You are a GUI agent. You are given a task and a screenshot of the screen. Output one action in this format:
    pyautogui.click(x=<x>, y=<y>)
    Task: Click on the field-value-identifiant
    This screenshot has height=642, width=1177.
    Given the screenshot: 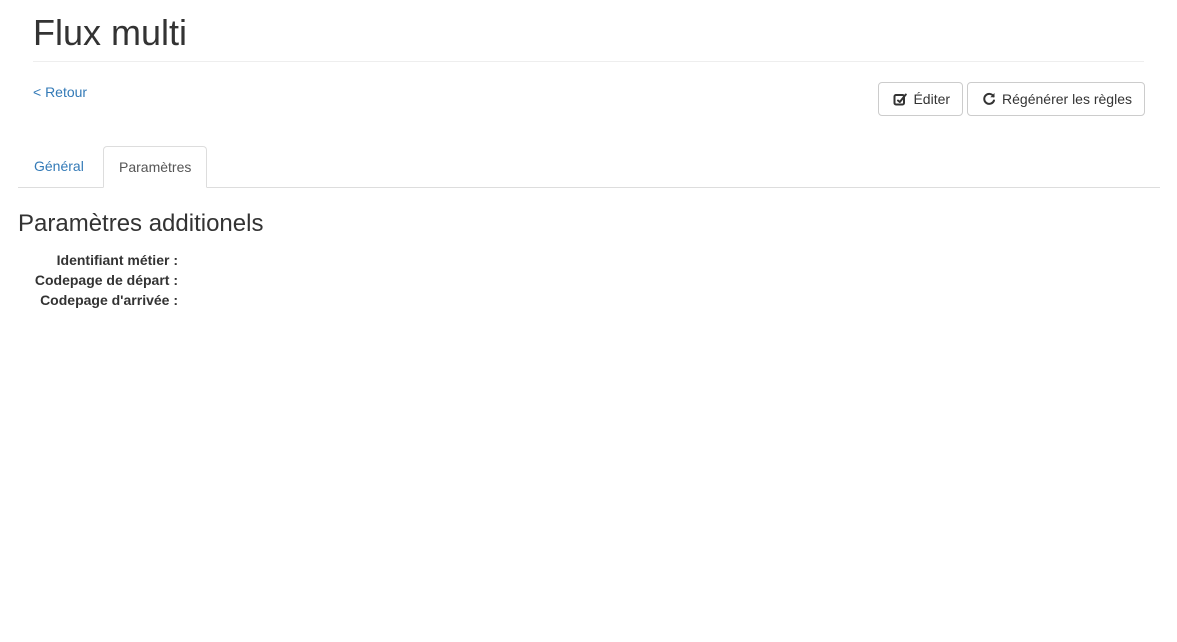 What is the action you would take?
    pyautogui.click(x=184, y=260)
    